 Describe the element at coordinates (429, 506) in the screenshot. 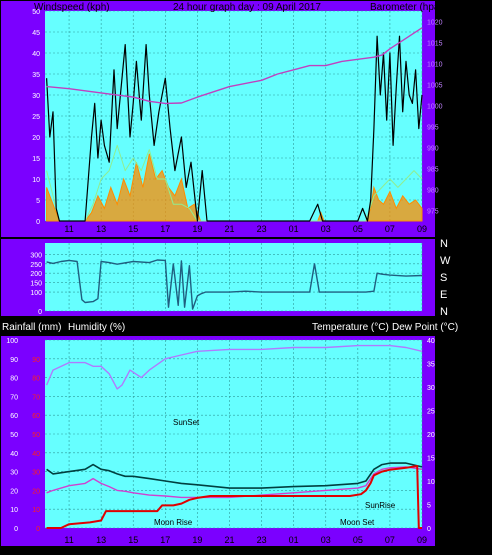

I see `temperature-y-tick-label: 5` at that location.